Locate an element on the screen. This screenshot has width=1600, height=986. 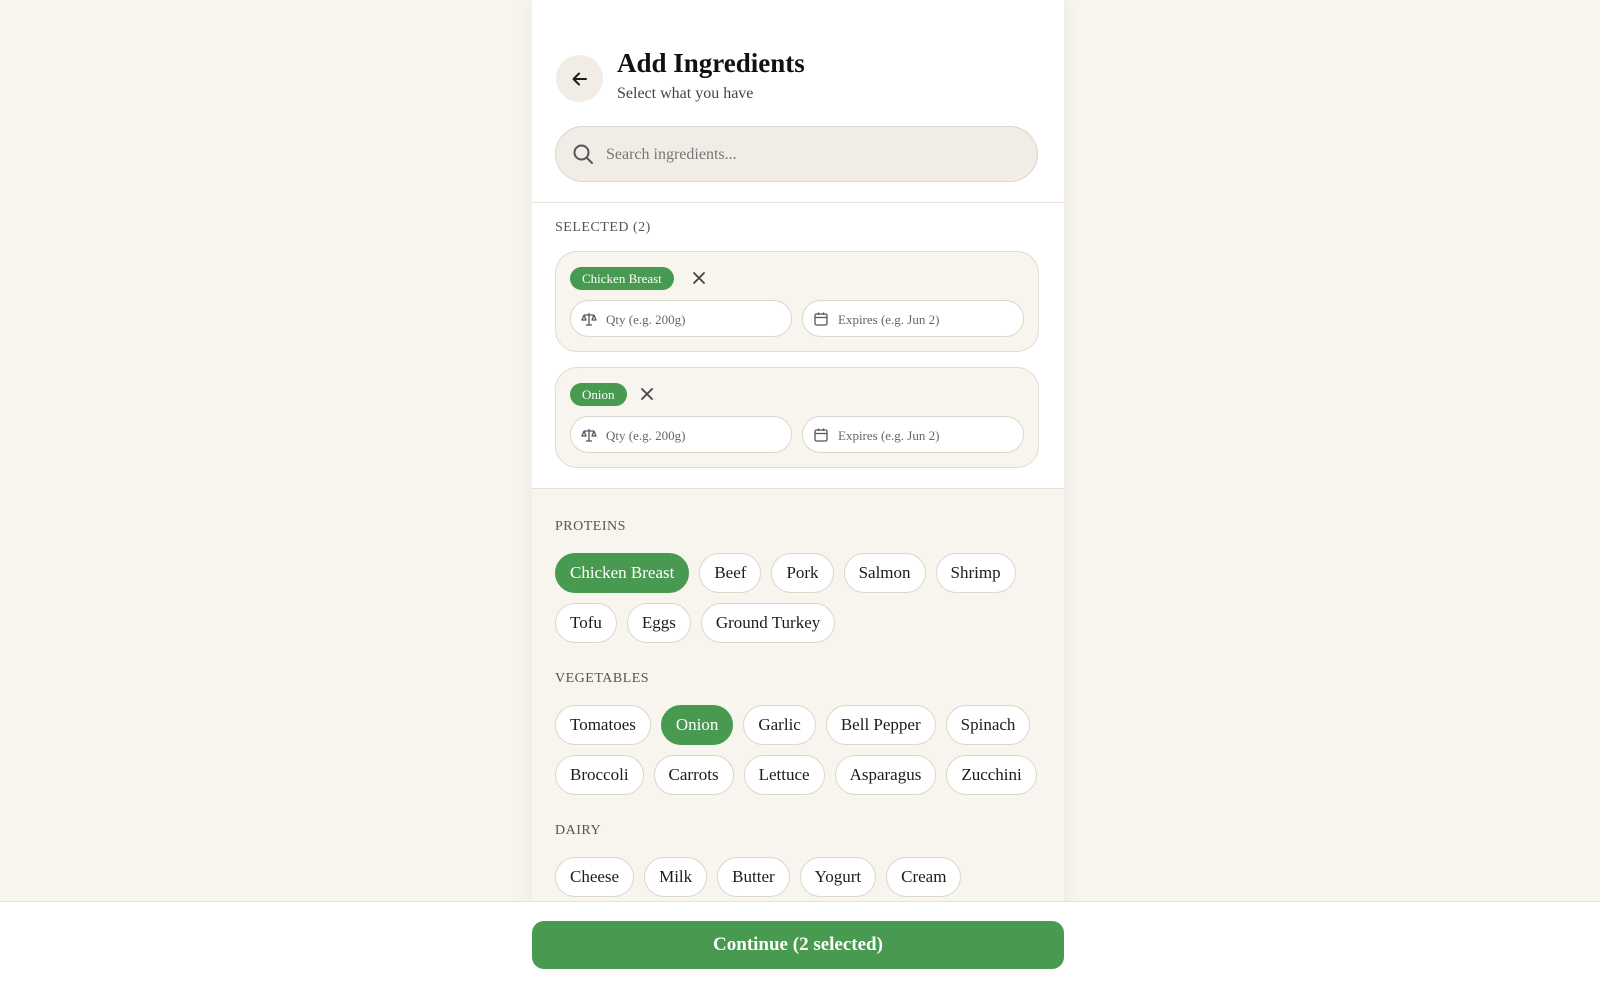
search-bar is located at coordinates (796, 154).